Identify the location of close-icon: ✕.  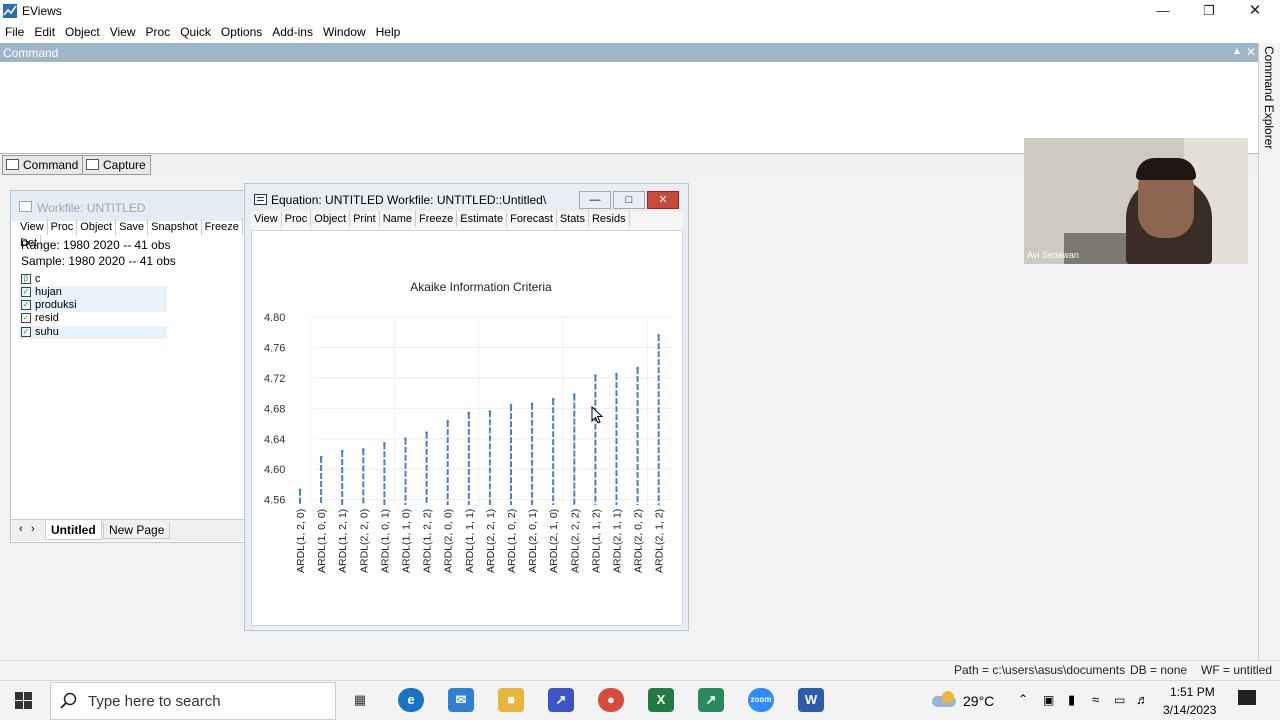
(1255, 11).